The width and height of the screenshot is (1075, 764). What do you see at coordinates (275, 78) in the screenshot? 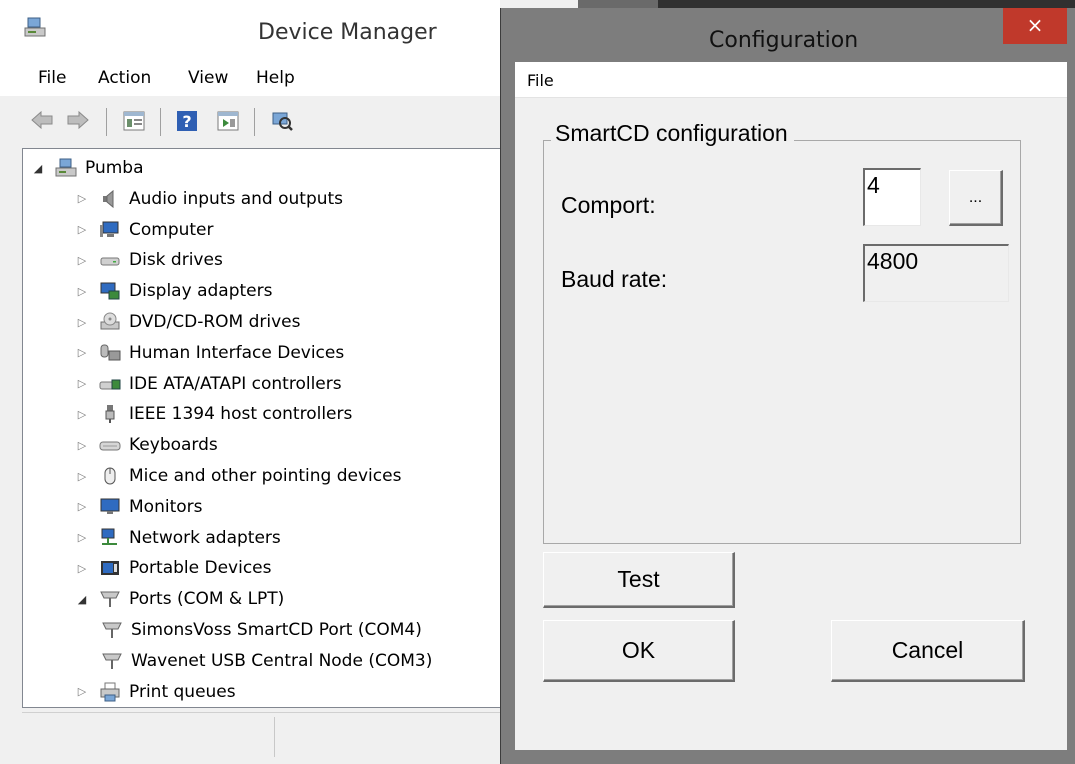
I see `menu-help: Help` at bounding box center [275, 78].